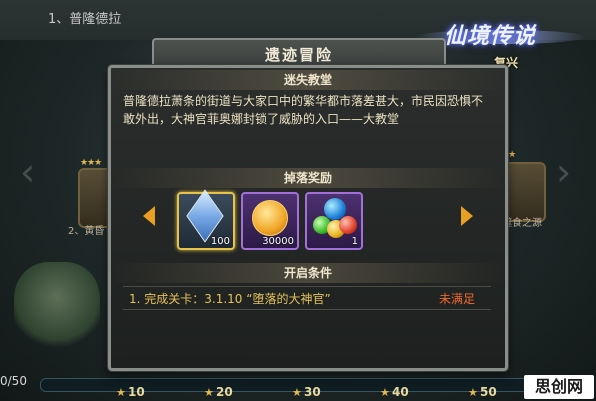  What do you see at coordinates (224, 392) in the screenshot?
I see `milestone-label: 20` at bounding box center [224, 392].